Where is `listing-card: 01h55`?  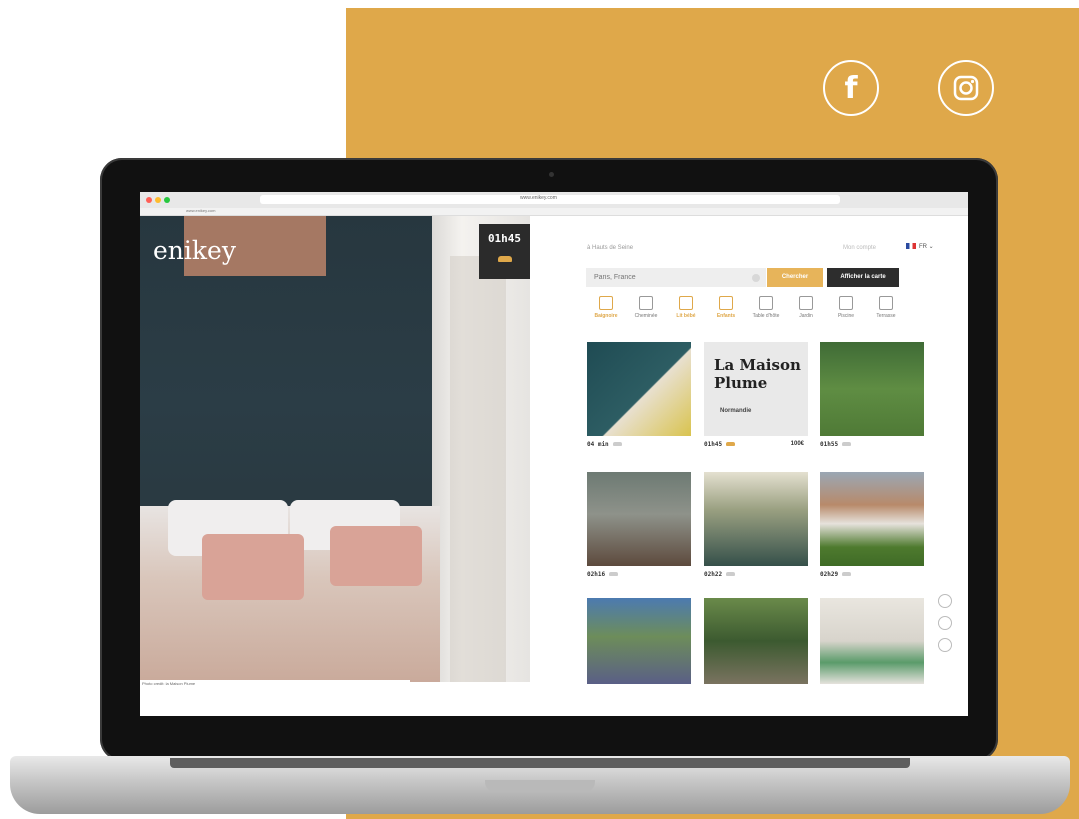 listing-card: 01h55 is located at coordinates (872, 395).